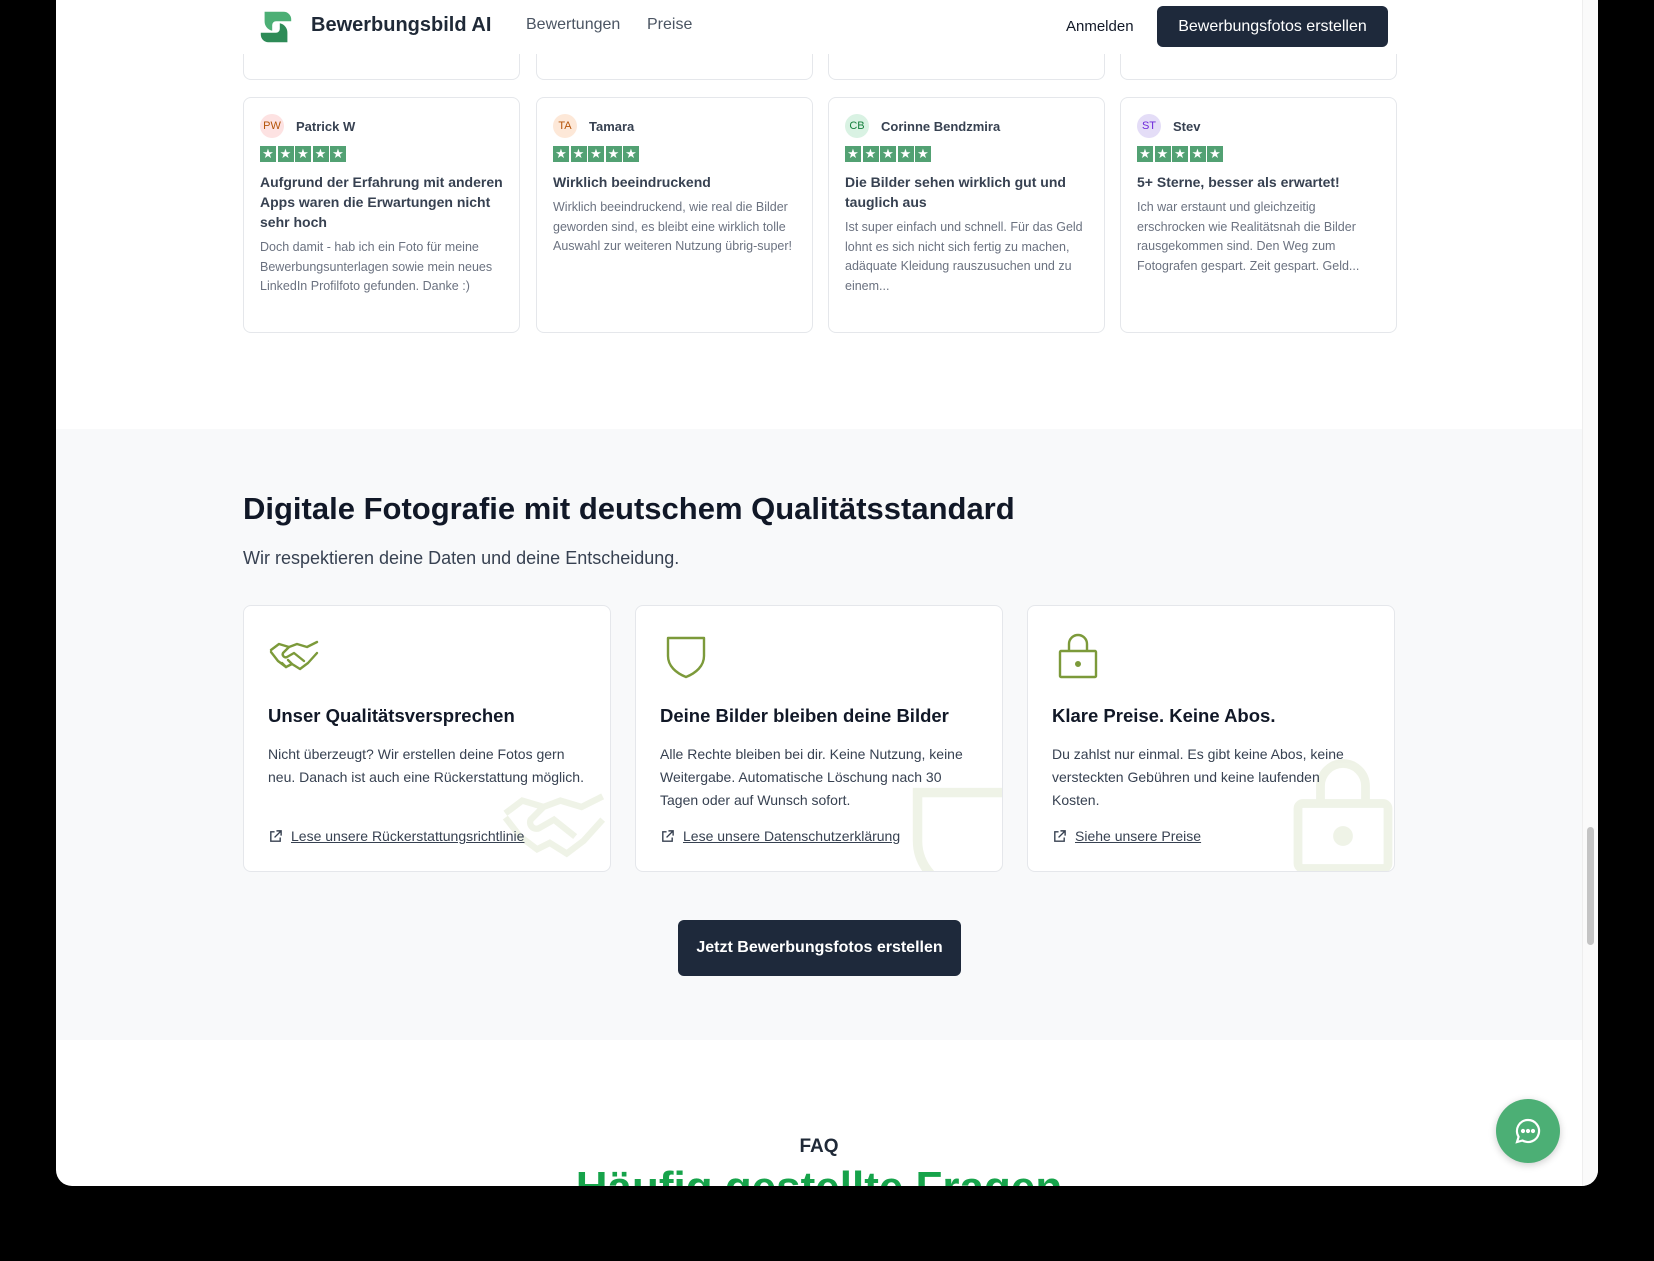  Describe the element at coordinates (819, 1146) in the screenshot. I see `faq-label: FAQ` at that location.